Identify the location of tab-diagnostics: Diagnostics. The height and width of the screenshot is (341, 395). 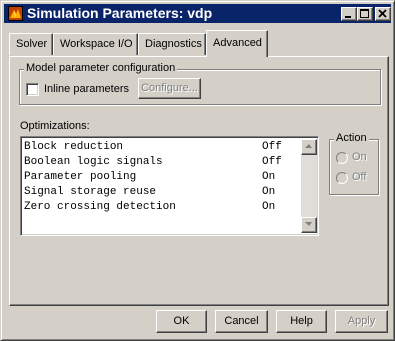
(172, 44).